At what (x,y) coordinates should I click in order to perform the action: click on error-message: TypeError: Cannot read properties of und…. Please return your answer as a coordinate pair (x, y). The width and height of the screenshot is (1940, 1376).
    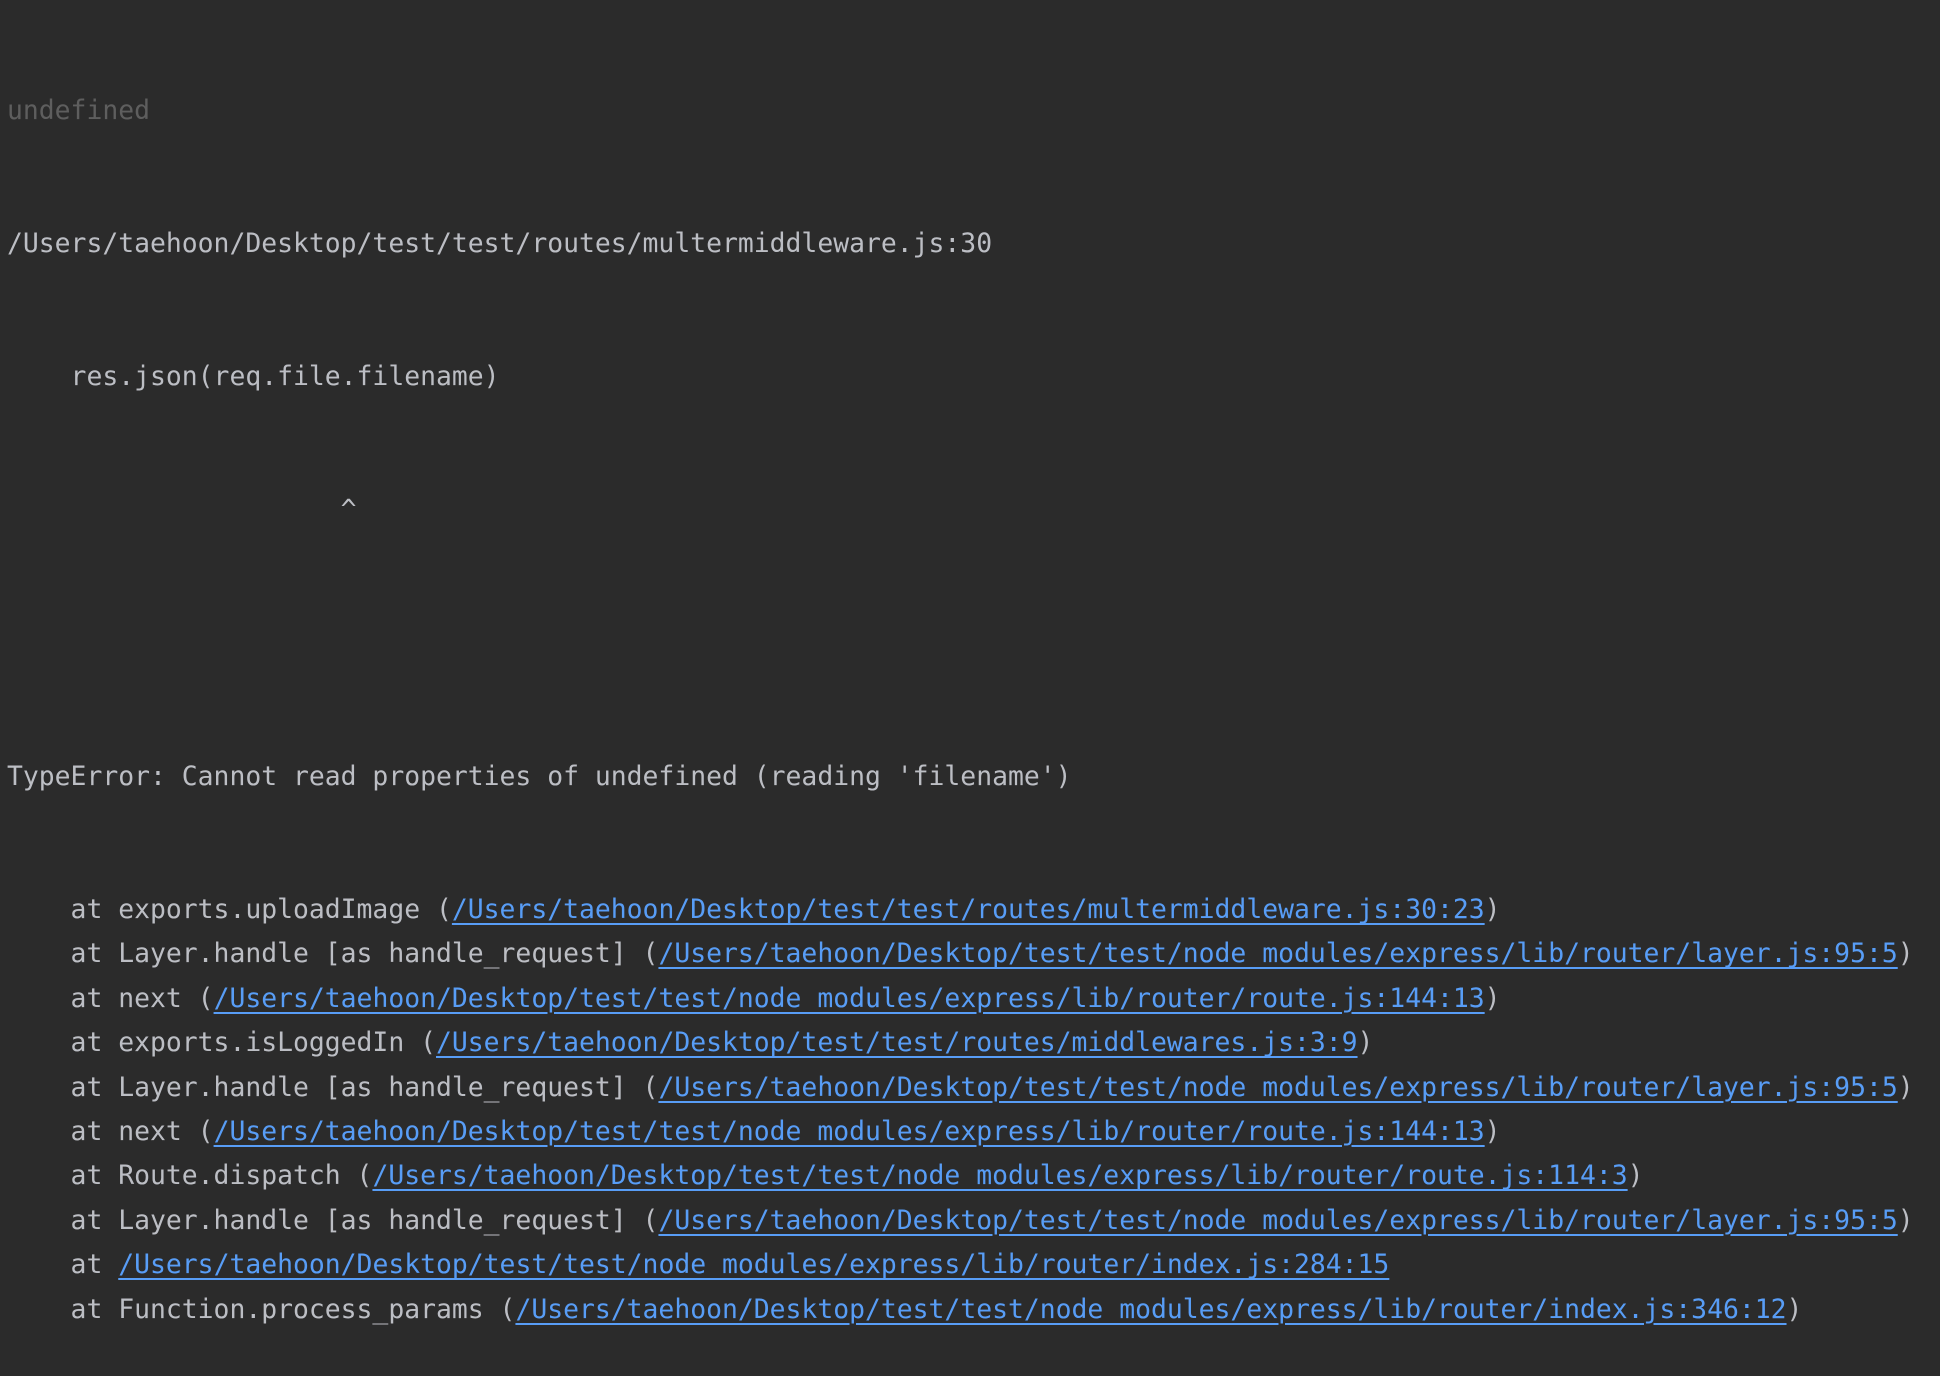
    Looking at the image, I should click on (539, 776).